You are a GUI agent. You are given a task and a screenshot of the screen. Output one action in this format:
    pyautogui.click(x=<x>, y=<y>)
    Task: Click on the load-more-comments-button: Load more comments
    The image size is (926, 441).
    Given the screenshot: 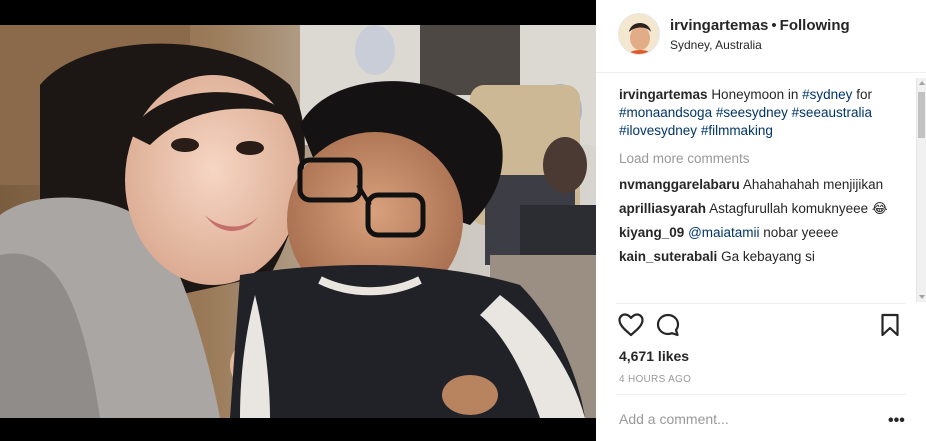 What is the action you would take?
    pyautogui.click(x=761, y=159)
    